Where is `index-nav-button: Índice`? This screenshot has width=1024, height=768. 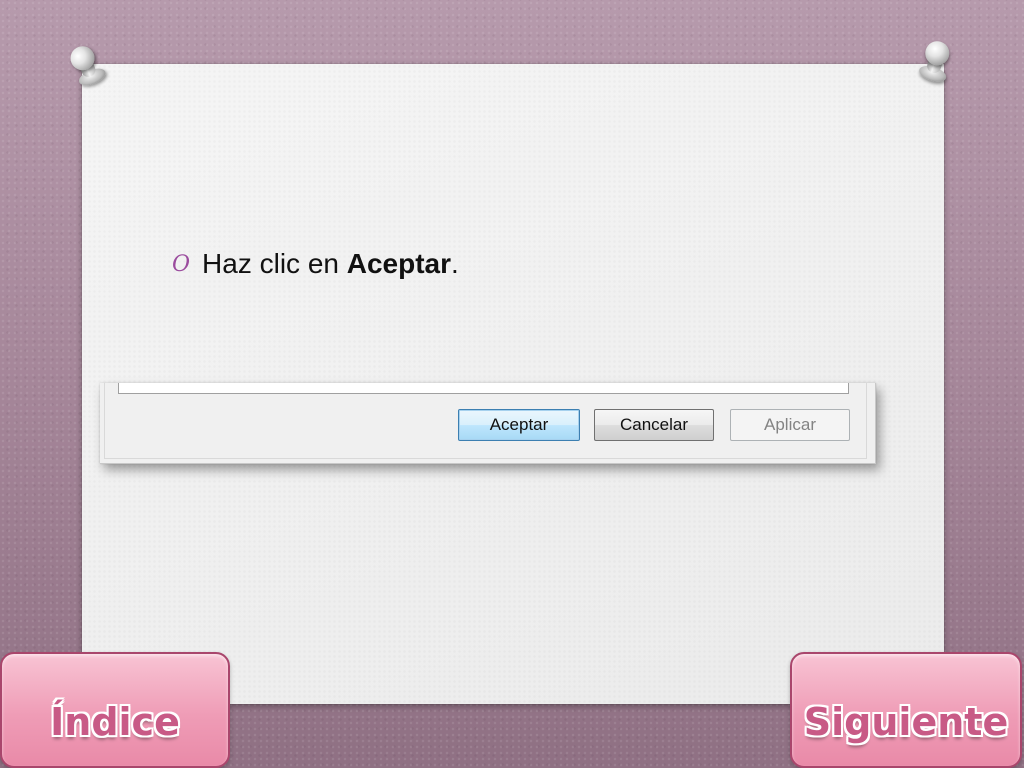 index-nav-button: Índice is located at coordinates (115, 710).